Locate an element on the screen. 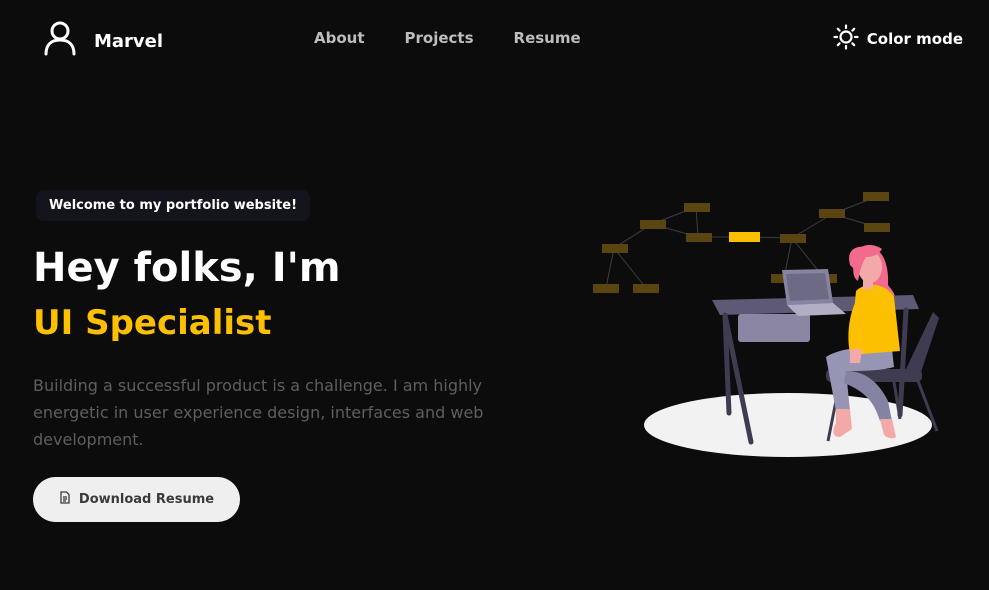 The image size is (989, 590). main-nav: About Projects Resume is located at coordinates (447, 38).